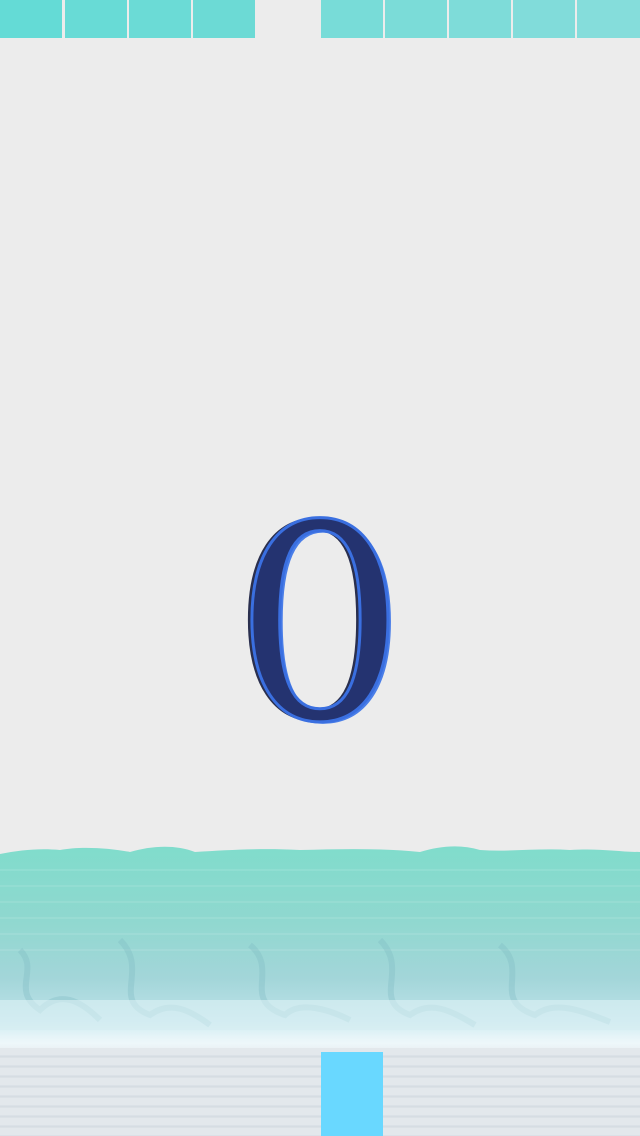  What do you see at coordinates (320, 19) in the screenshot?
I see `top-obstacle-row` at bounding box center [320, 19].